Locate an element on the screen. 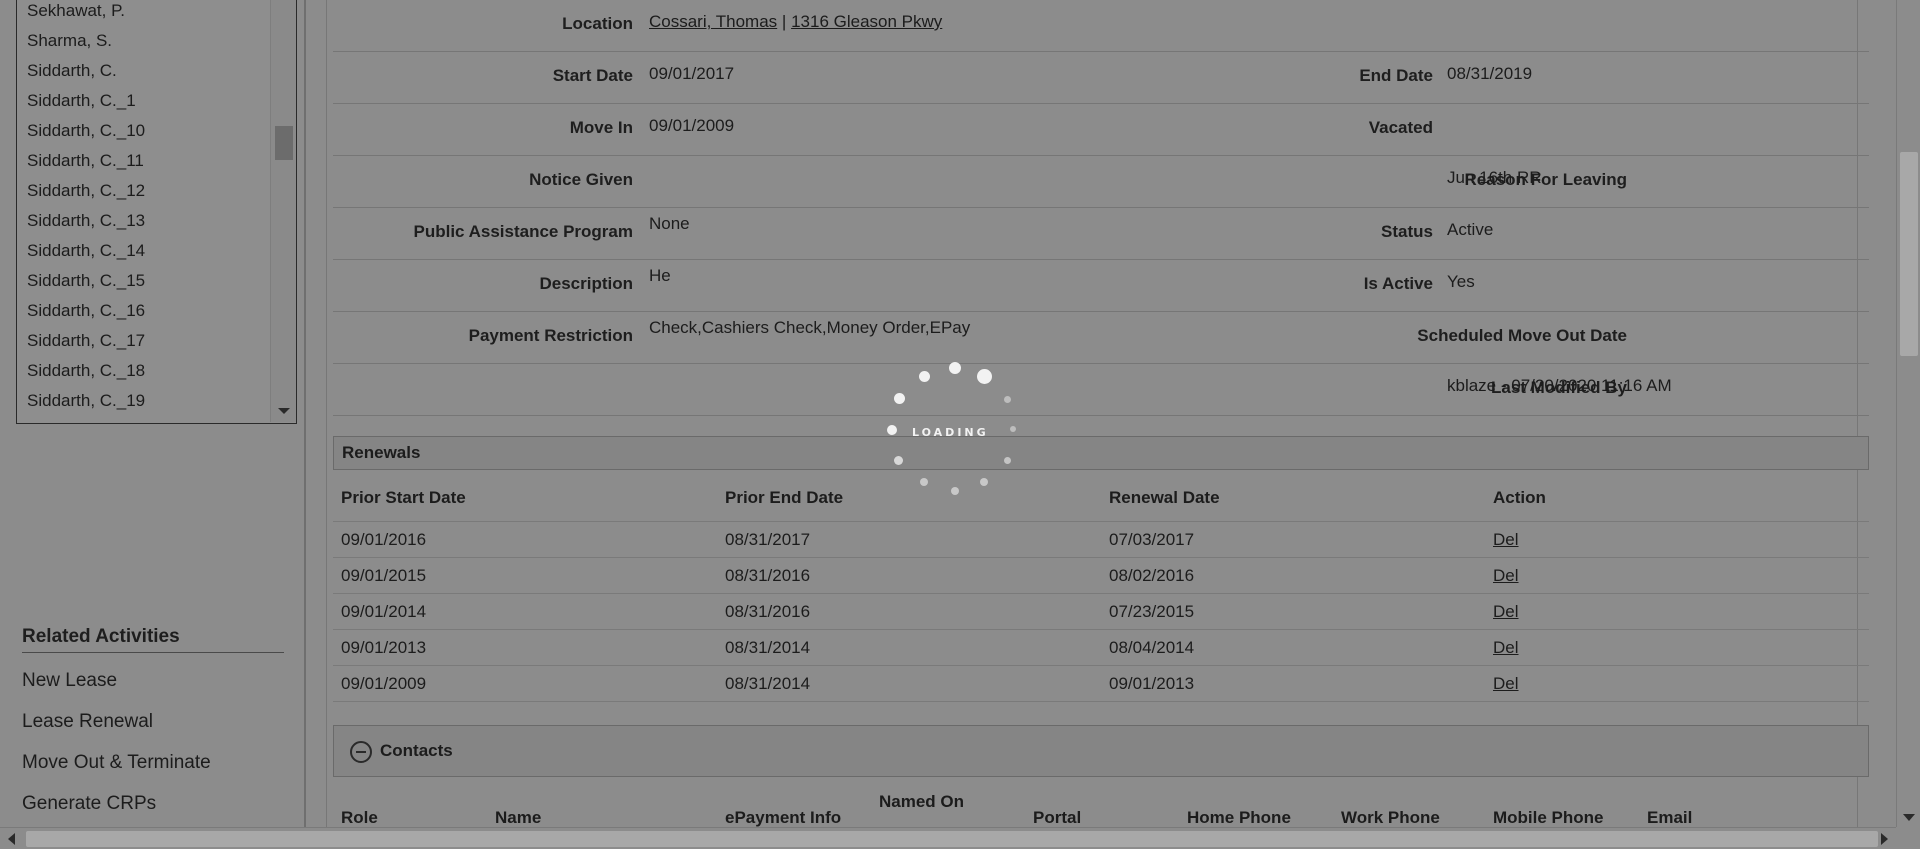 This screenshot has width=1920, height=849. list-item: Siddarth, C._14 is located at coordinates (144, 251).